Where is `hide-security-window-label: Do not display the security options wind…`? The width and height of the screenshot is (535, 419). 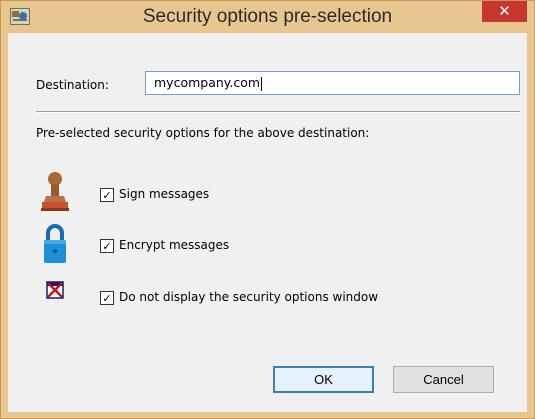 hide-security-window-label: Do not display the security options wind… is located at coordinates (249, 297).